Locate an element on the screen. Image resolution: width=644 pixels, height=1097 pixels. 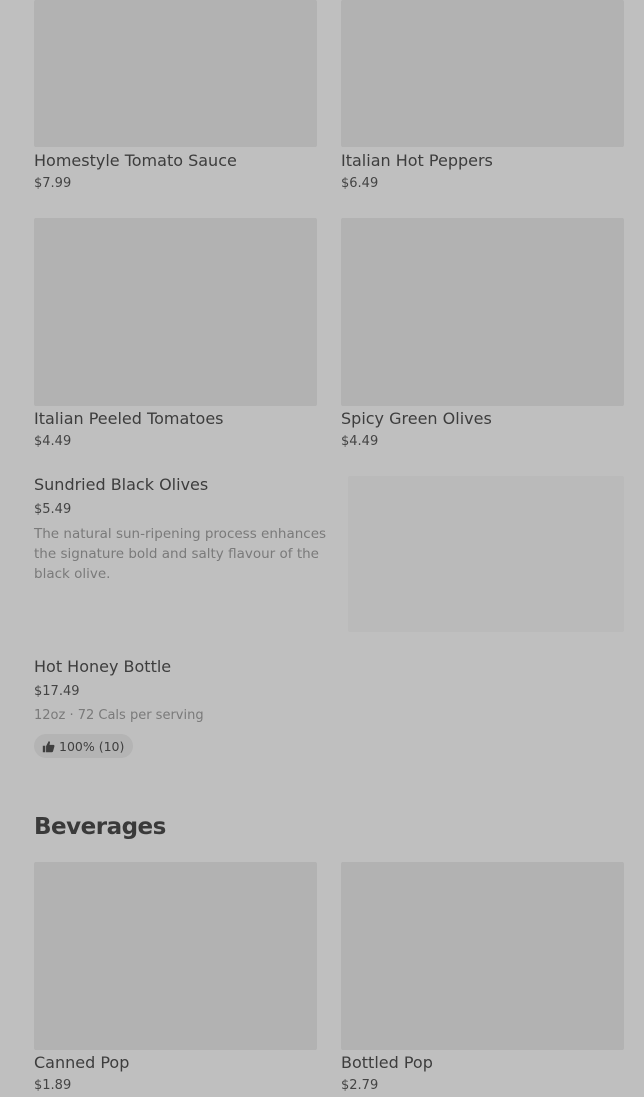
product-meta: 12oz · 72 Cals per serving is located at coordinates (119, 715).